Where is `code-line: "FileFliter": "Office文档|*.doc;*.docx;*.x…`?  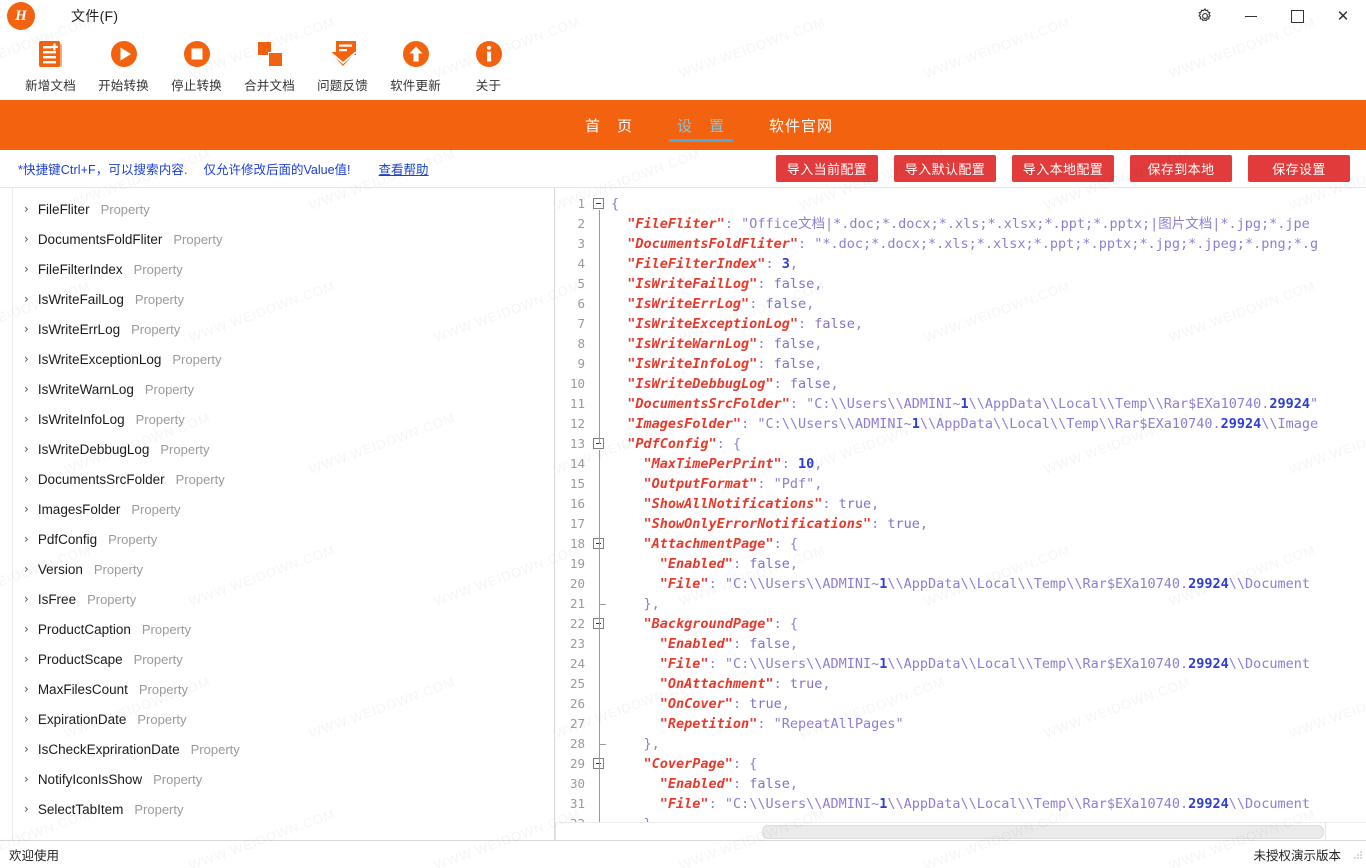
code-line: "FileFliter": "Office文档|*.doc;*.docx;*.x… is located at coordinates (988, 224).